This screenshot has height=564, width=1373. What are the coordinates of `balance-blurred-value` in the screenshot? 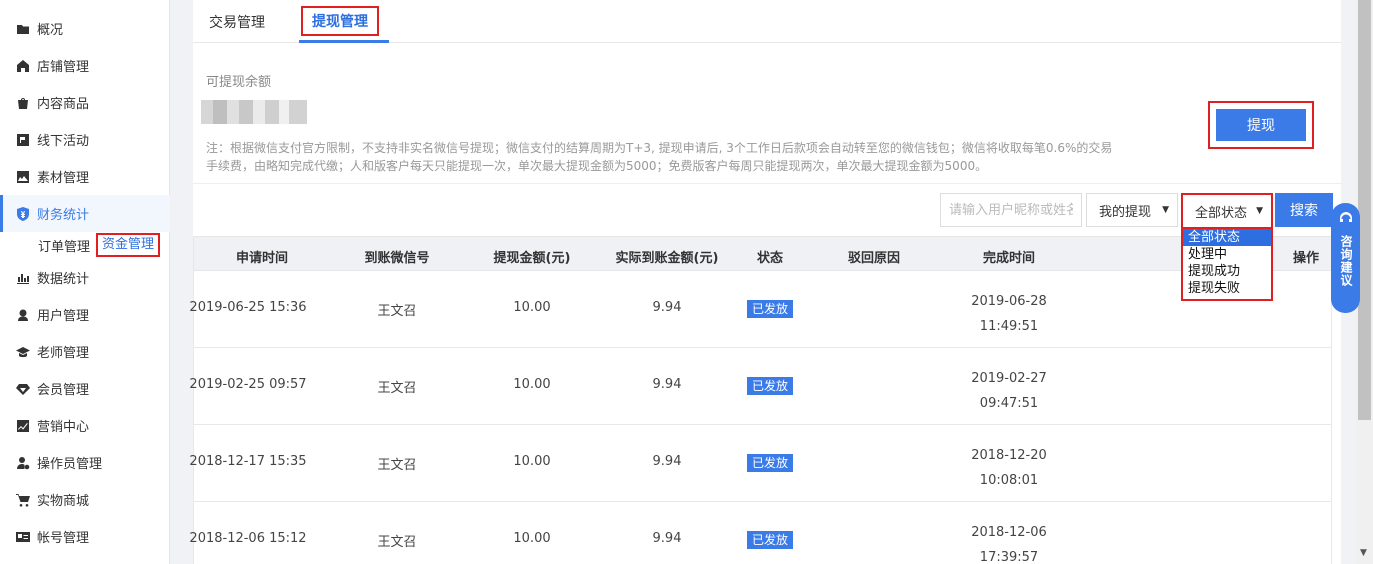 It's located at (254, 112).